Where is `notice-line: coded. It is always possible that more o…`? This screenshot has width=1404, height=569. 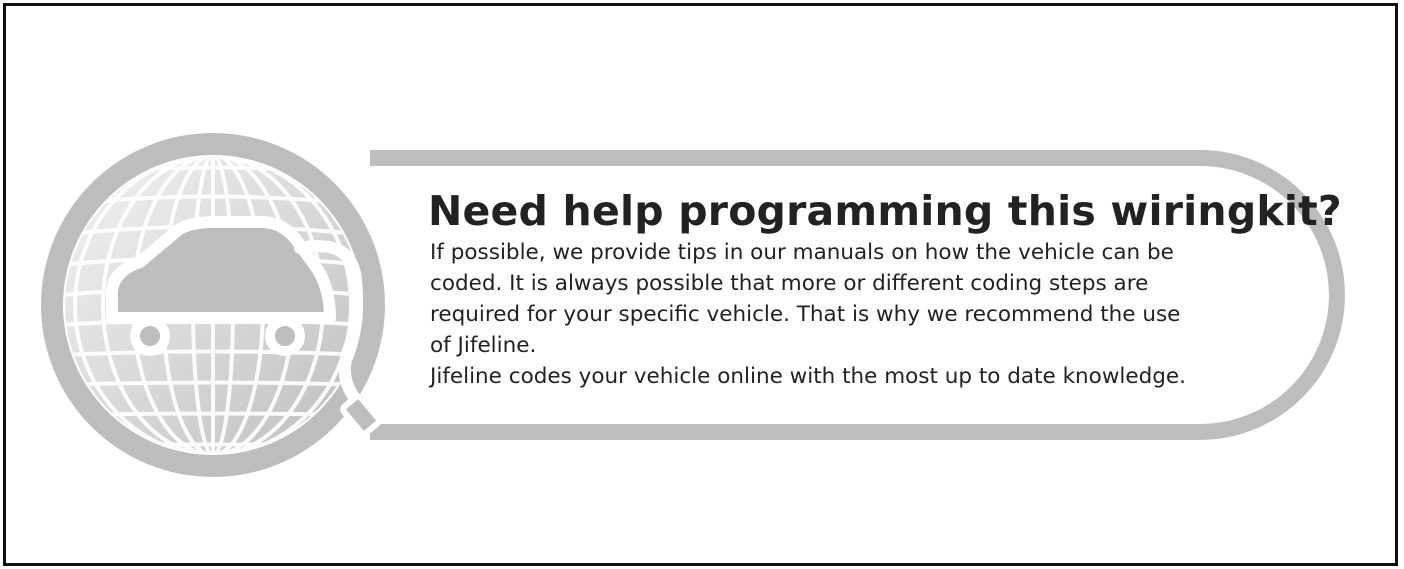
notice-line: coded. It is always possible that more o… is located at coordinates (789, 283).